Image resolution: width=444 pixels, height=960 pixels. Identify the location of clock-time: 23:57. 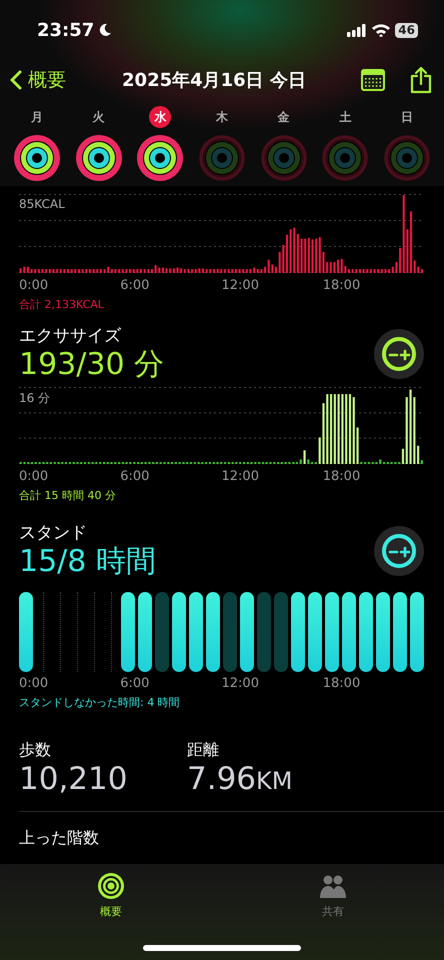
(65, 30).